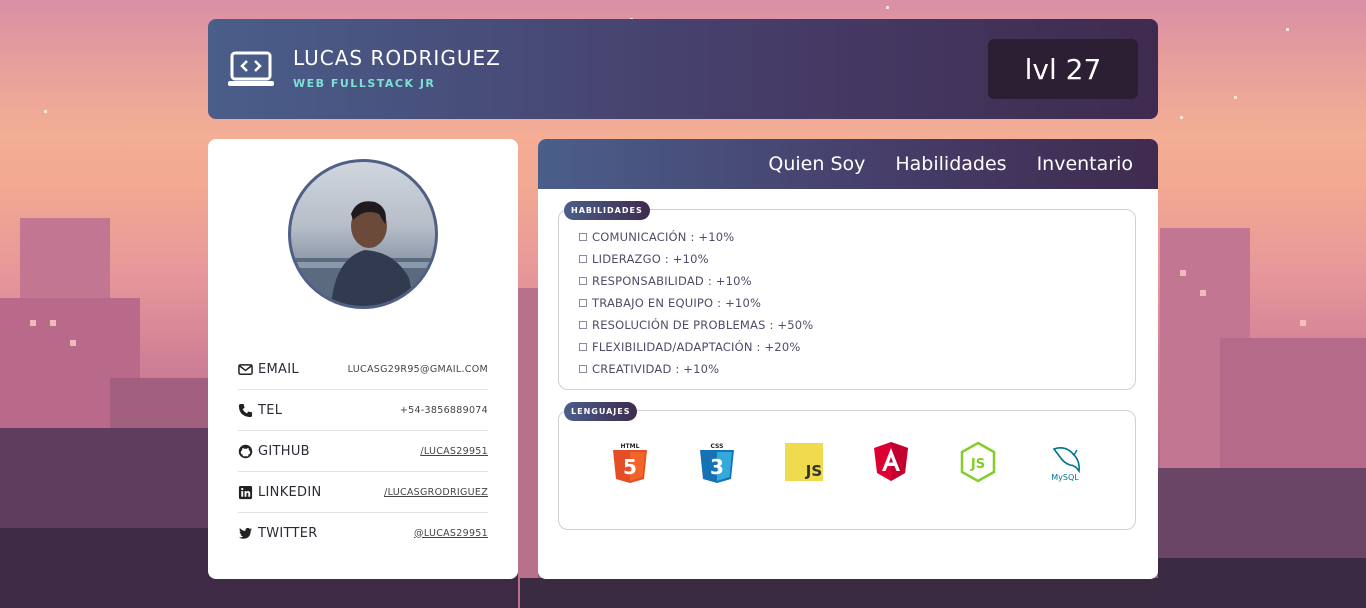 This screenshot has width=1366, height=608. What do you see at coordinates (251, 68) in the screenshot?
I see `code-laptop-icon` at bounding box center [251, 68].